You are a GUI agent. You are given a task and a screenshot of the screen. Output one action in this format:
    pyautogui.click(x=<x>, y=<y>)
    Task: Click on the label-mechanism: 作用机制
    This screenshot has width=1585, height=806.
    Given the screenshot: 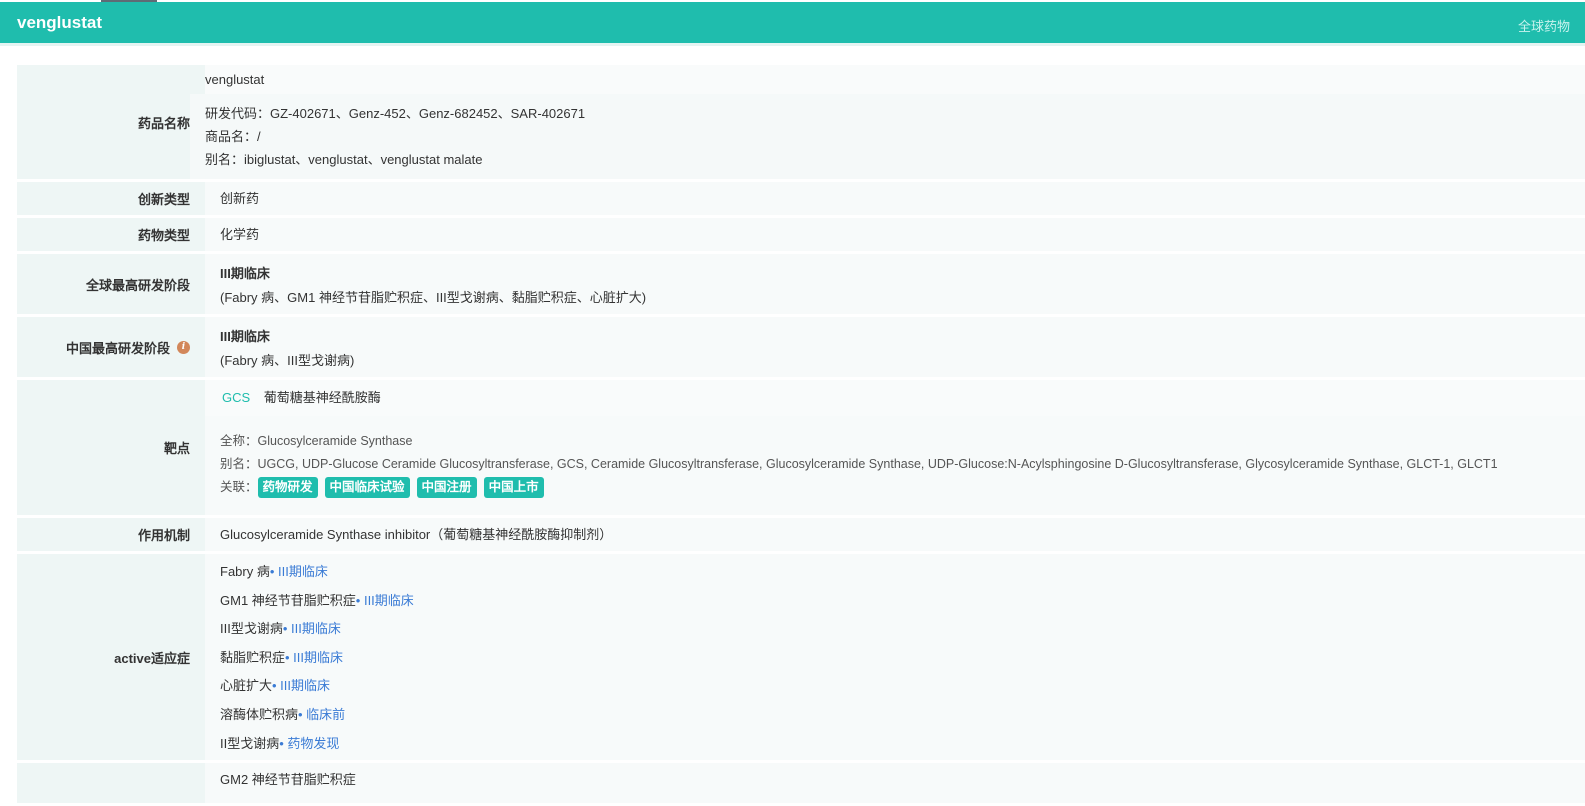 What is the action you would take?
    pyautogui.click(x=111, y=534)
    